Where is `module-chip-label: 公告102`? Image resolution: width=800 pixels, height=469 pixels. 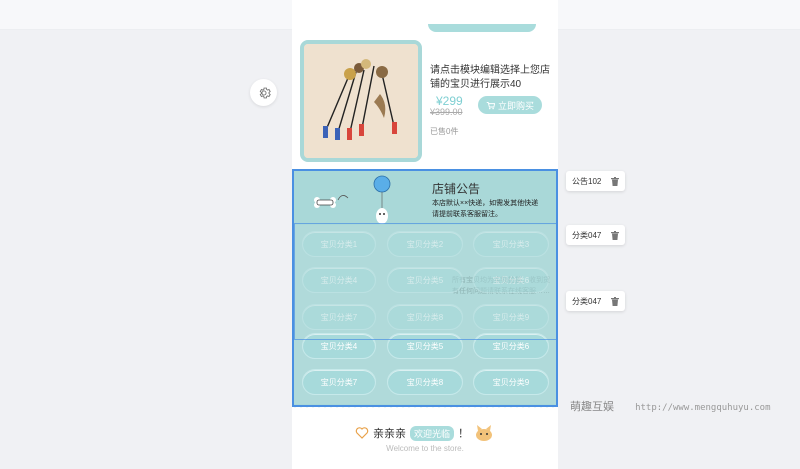
module-chip-label: 公告102 is located at coordinates (587, 181).